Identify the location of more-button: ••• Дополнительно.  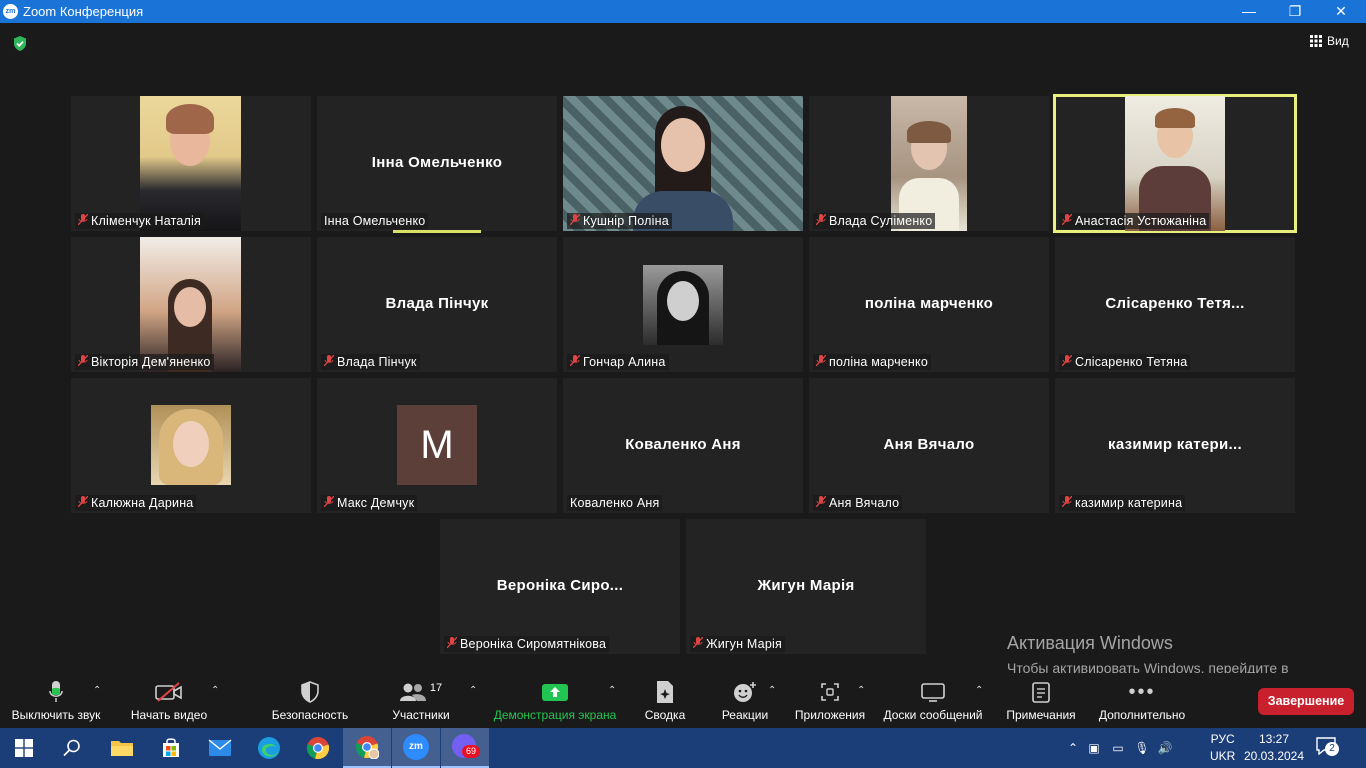
(1142, 701).